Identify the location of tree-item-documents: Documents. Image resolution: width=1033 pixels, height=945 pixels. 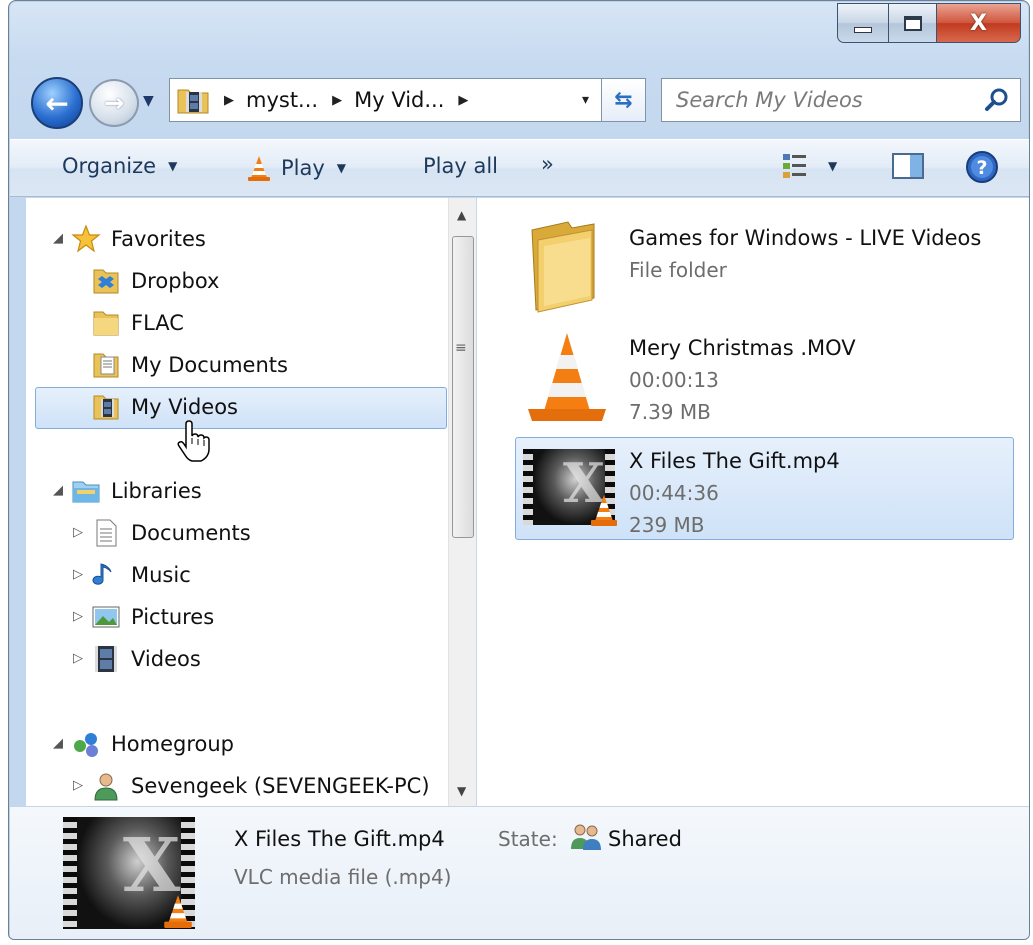
(171, 533).